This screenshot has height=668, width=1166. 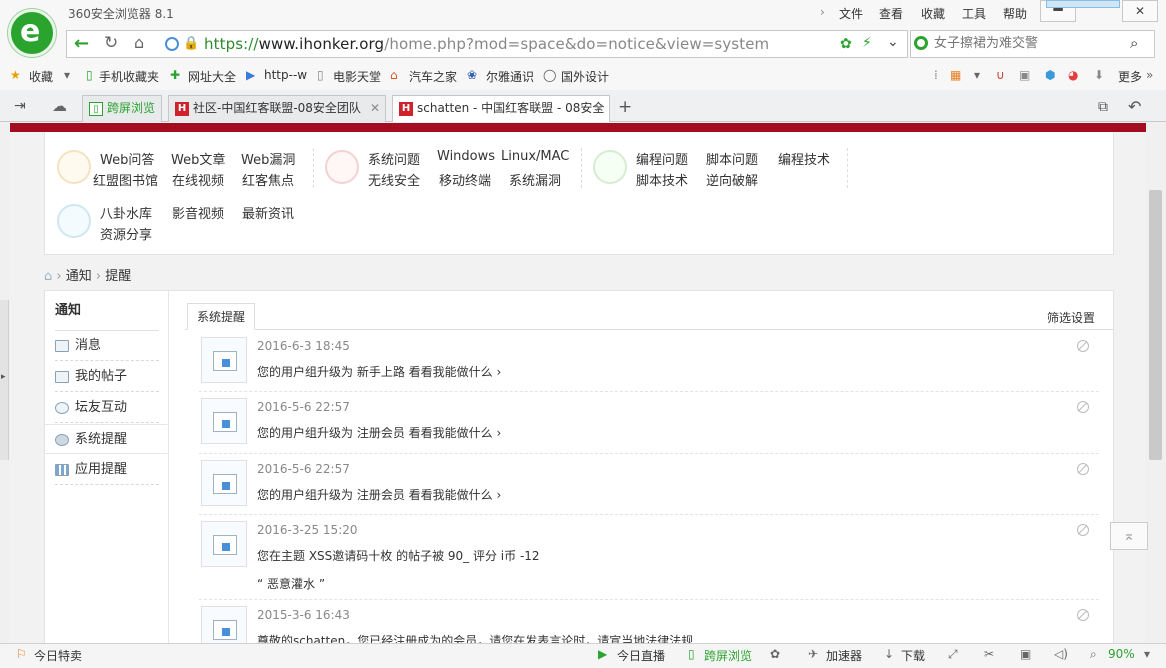 I want to click on cat-web-vuln: Web漏洞, so click(x=268, y=158).